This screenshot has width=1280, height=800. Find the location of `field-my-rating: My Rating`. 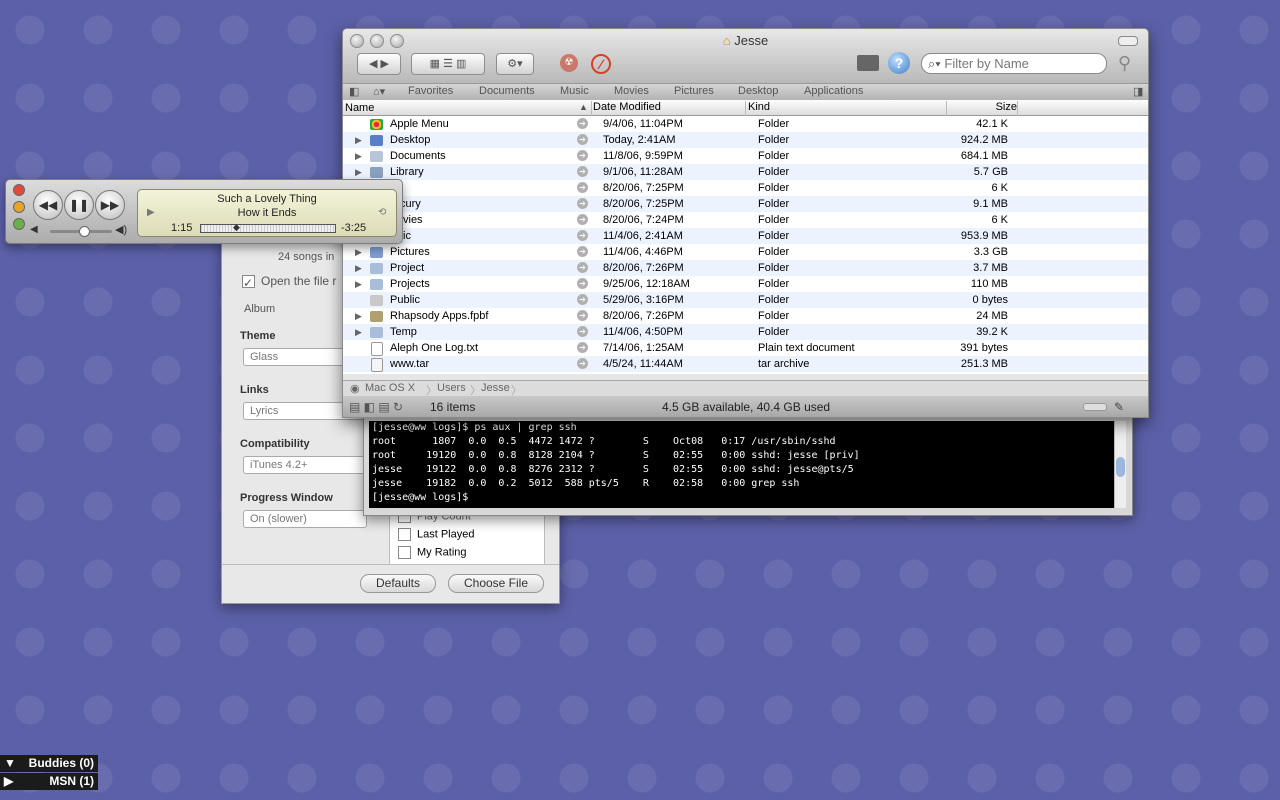

field-my-rating: My Rating is located at coordinates (432, 552).